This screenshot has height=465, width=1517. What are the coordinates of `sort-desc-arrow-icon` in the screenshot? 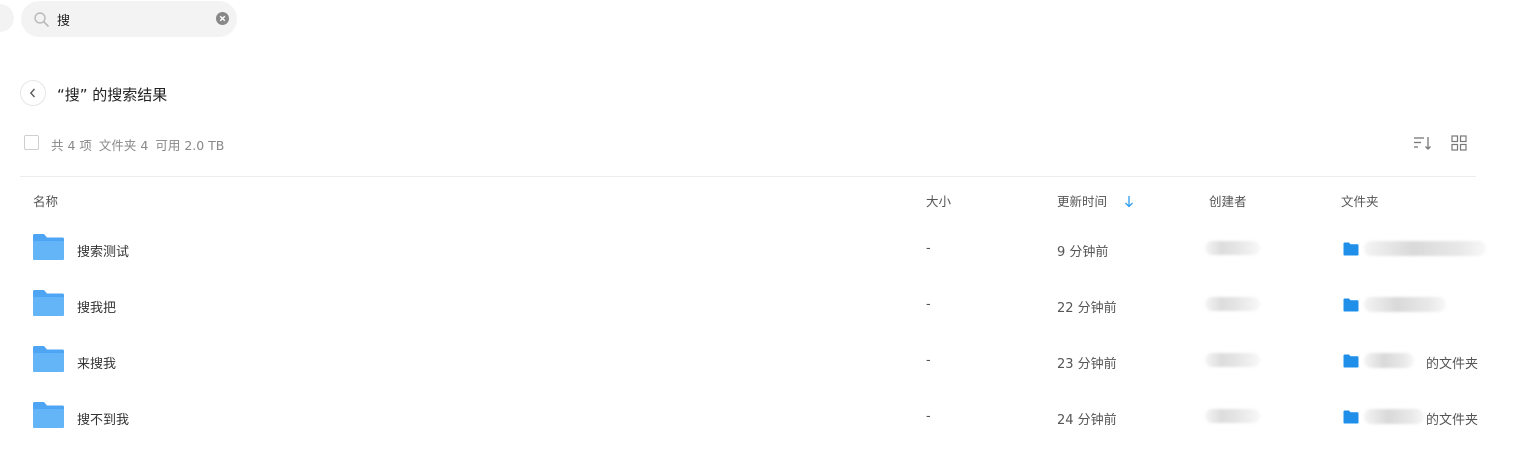 It's located at (1129, 202).